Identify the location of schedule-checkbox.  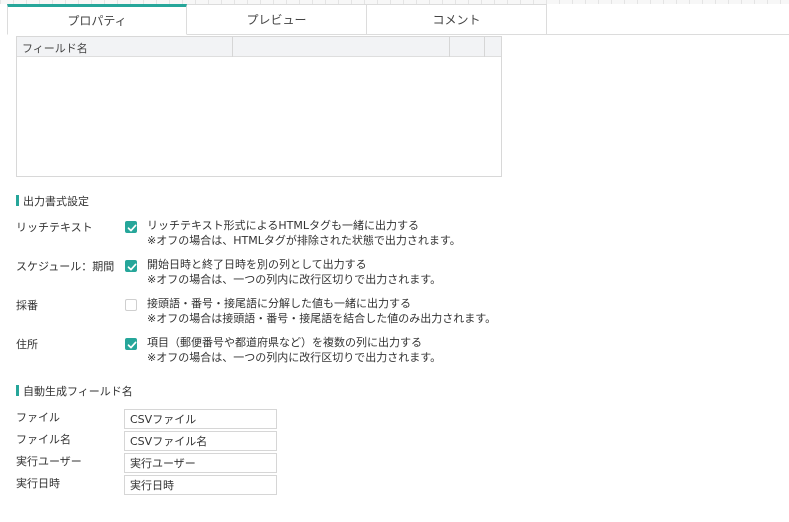
(131, 266).